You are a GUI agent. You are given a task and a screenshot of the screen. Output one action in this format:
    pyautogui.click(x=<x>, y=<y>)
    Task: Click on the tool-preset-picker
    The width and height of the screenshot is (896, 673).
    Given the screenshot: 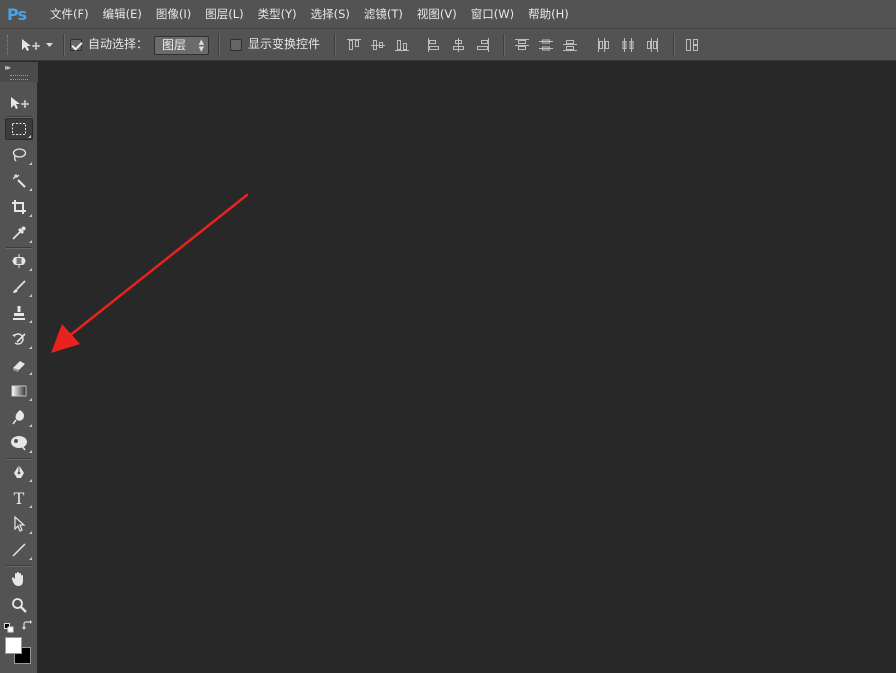 What is the action you would take?
    pyautogui.click(x=40, y=45)
    